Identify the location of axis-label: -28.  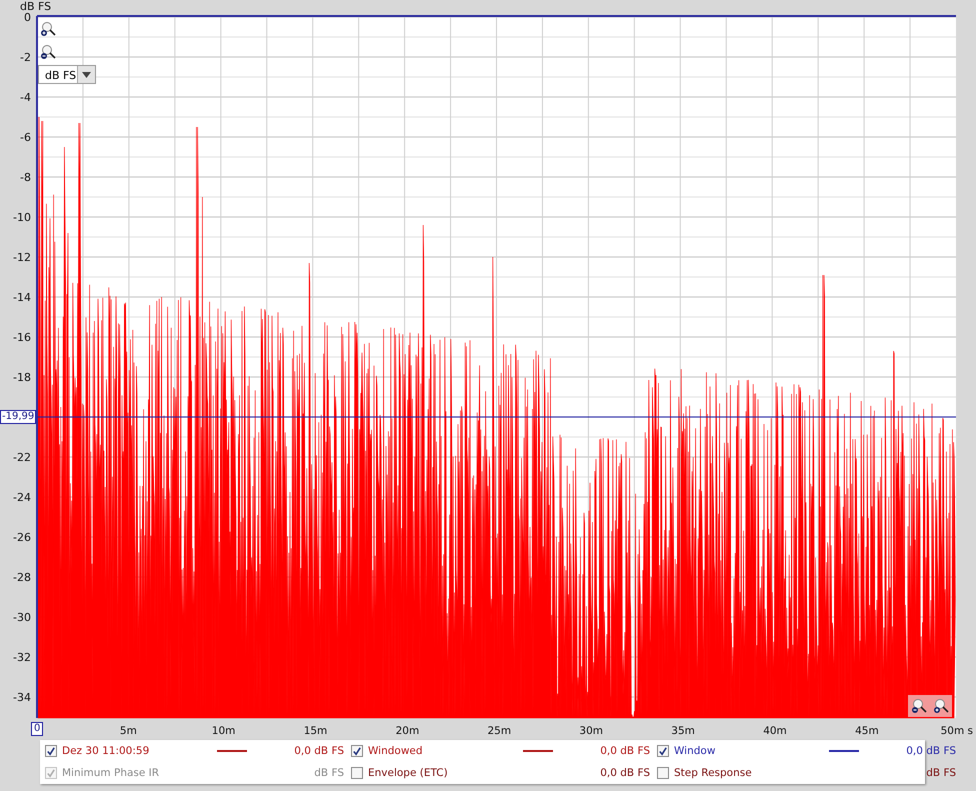
(22, 577).